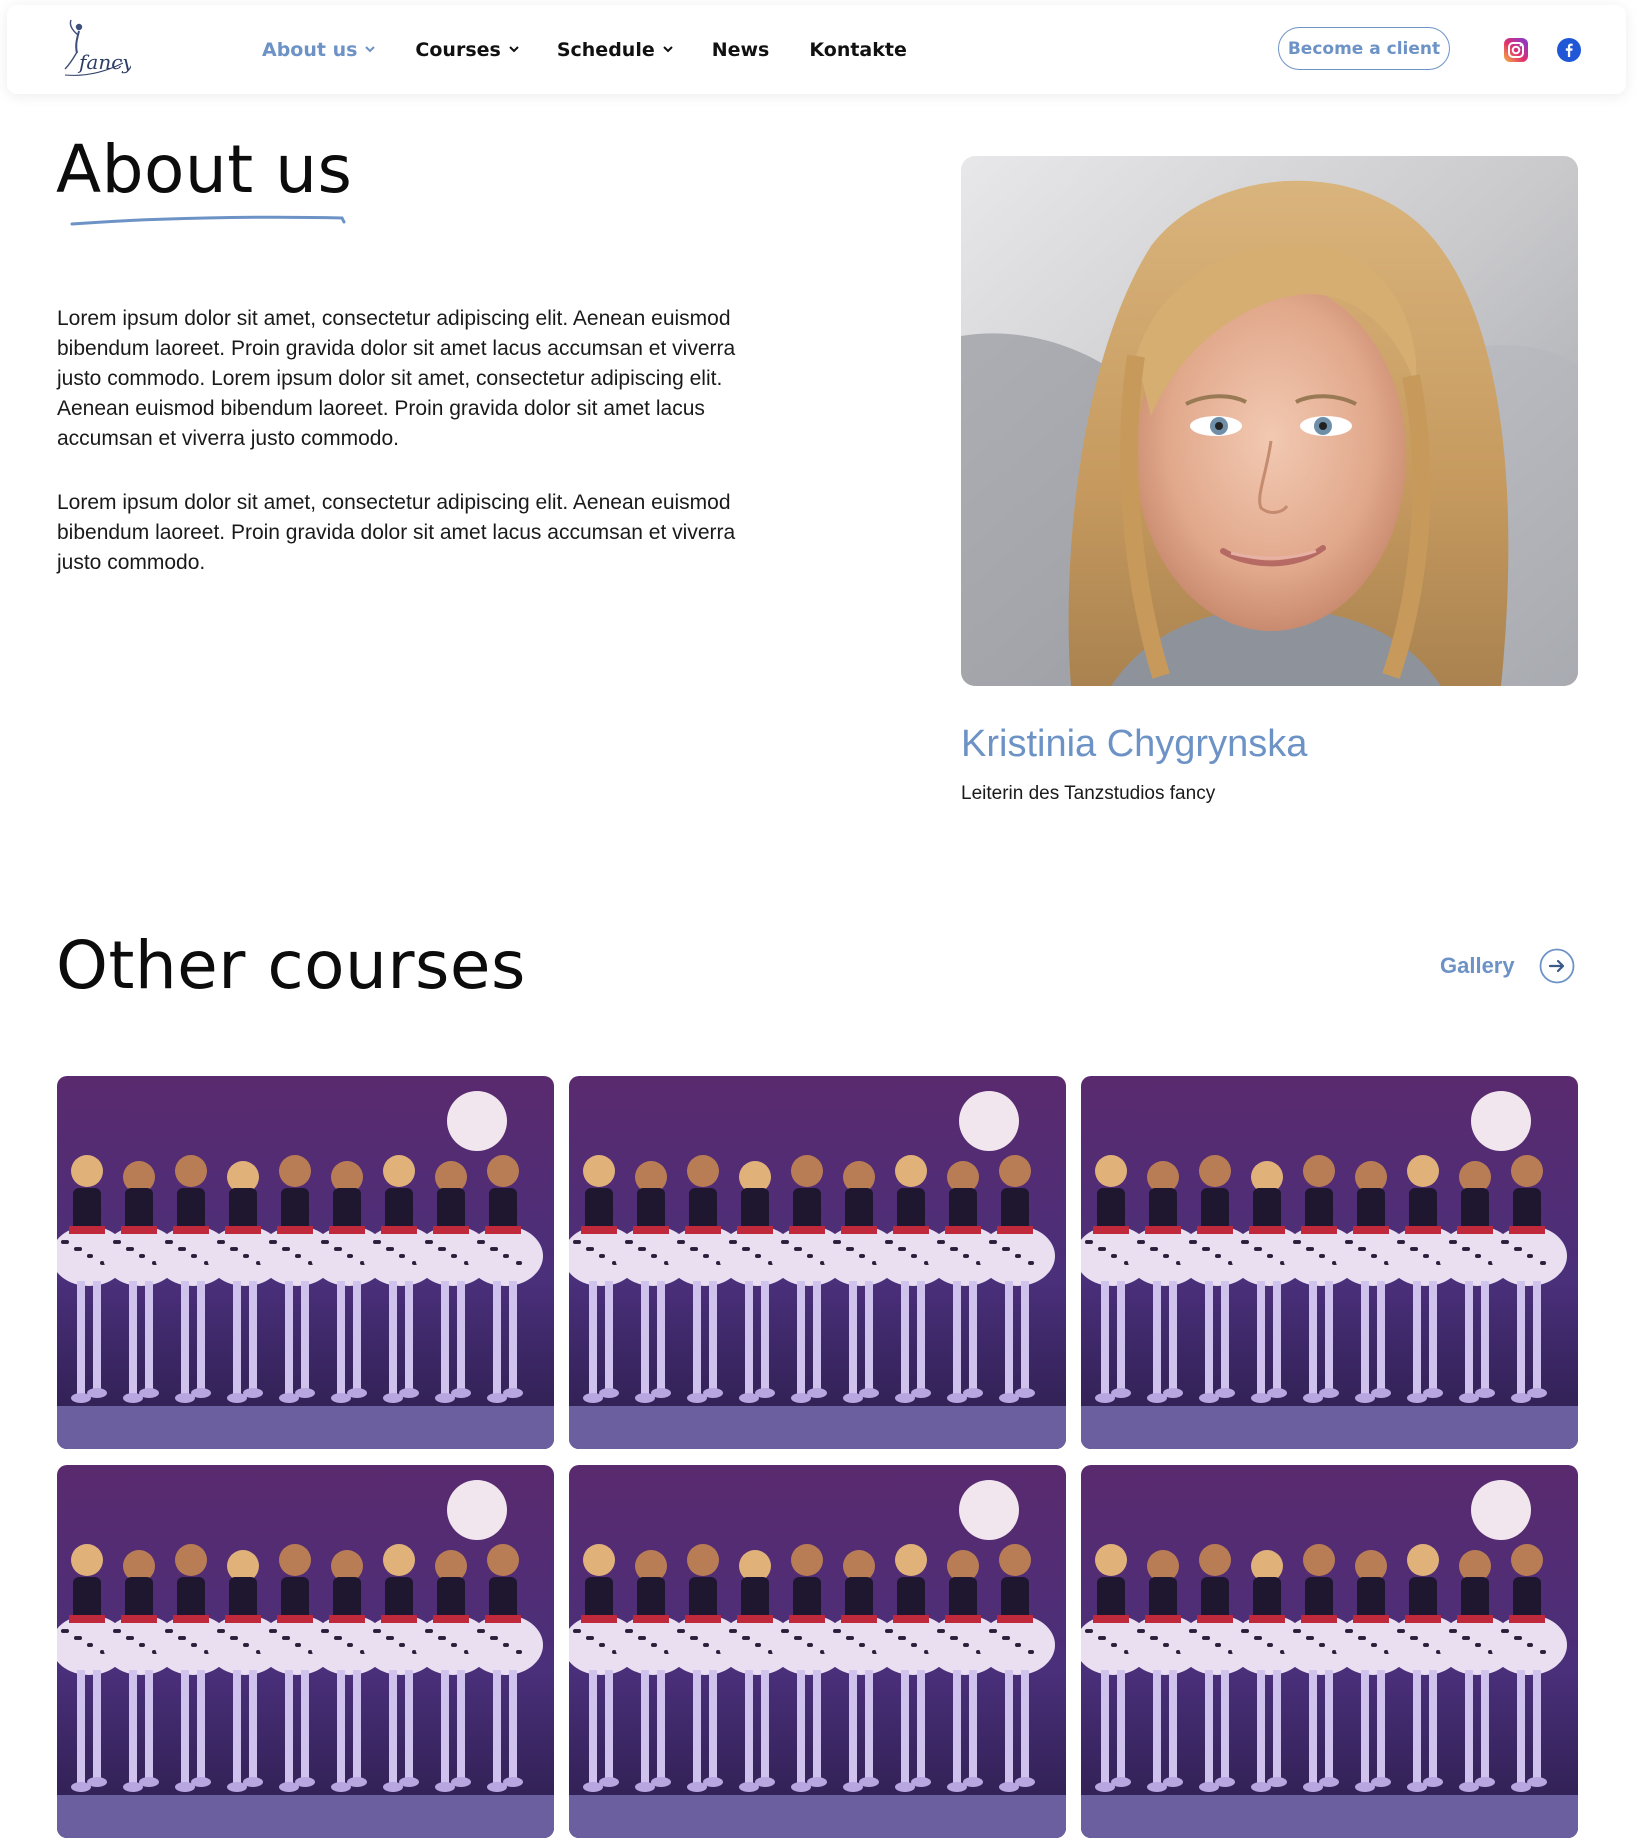 This screenshot has height=1848, width=1640. I want to click on become-client-button: Become a client, so click(1364, 48).